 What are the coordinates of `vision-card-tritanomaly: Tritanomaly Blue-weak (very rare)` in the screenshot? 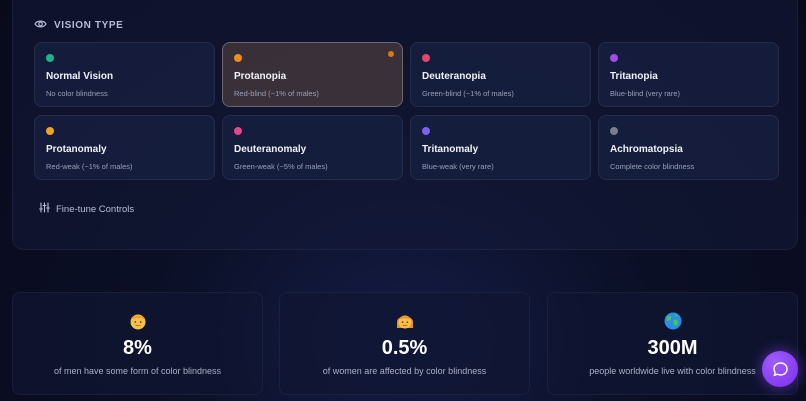 It's located at (500, 147).